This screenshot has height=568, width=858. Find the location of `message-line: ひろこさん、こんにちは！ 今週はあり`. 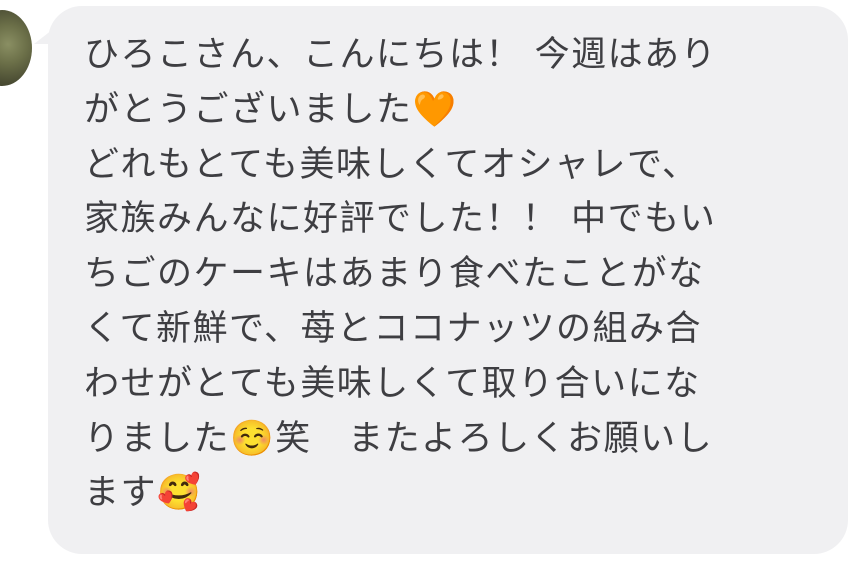

message-line: ひろこさん、こんにちは！ 今週はあり is located at coordinates (401, 55).